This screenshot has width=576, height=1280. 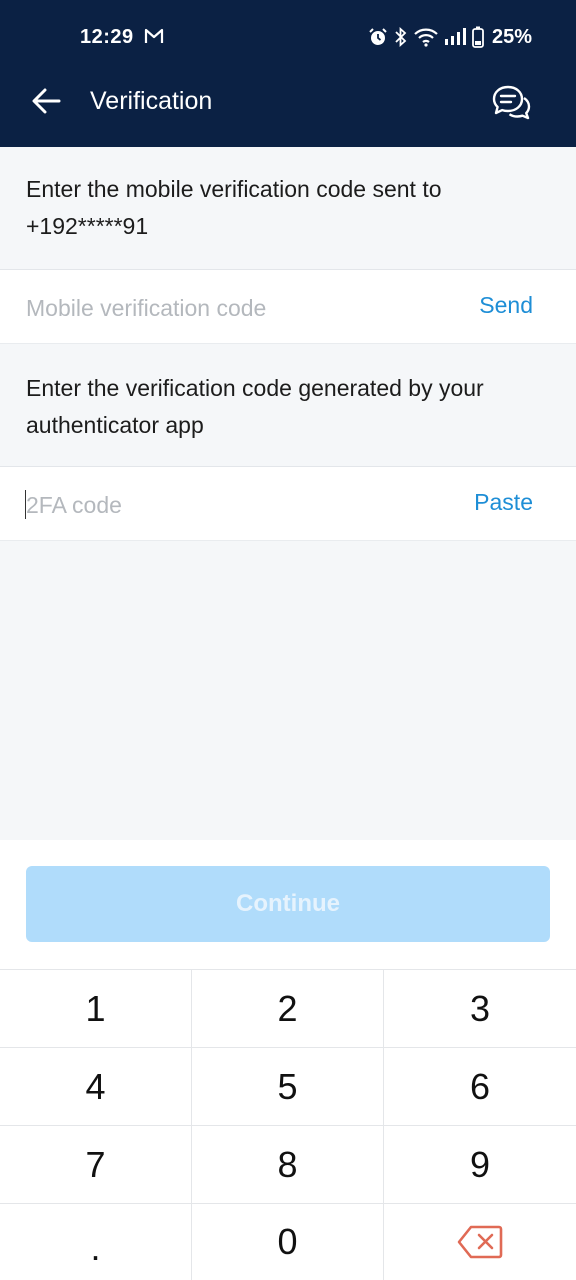 What do you see at coordinates (288, 1165) in the screenshot?
I see `key-8: 8` at bounding box center [288, 1165].